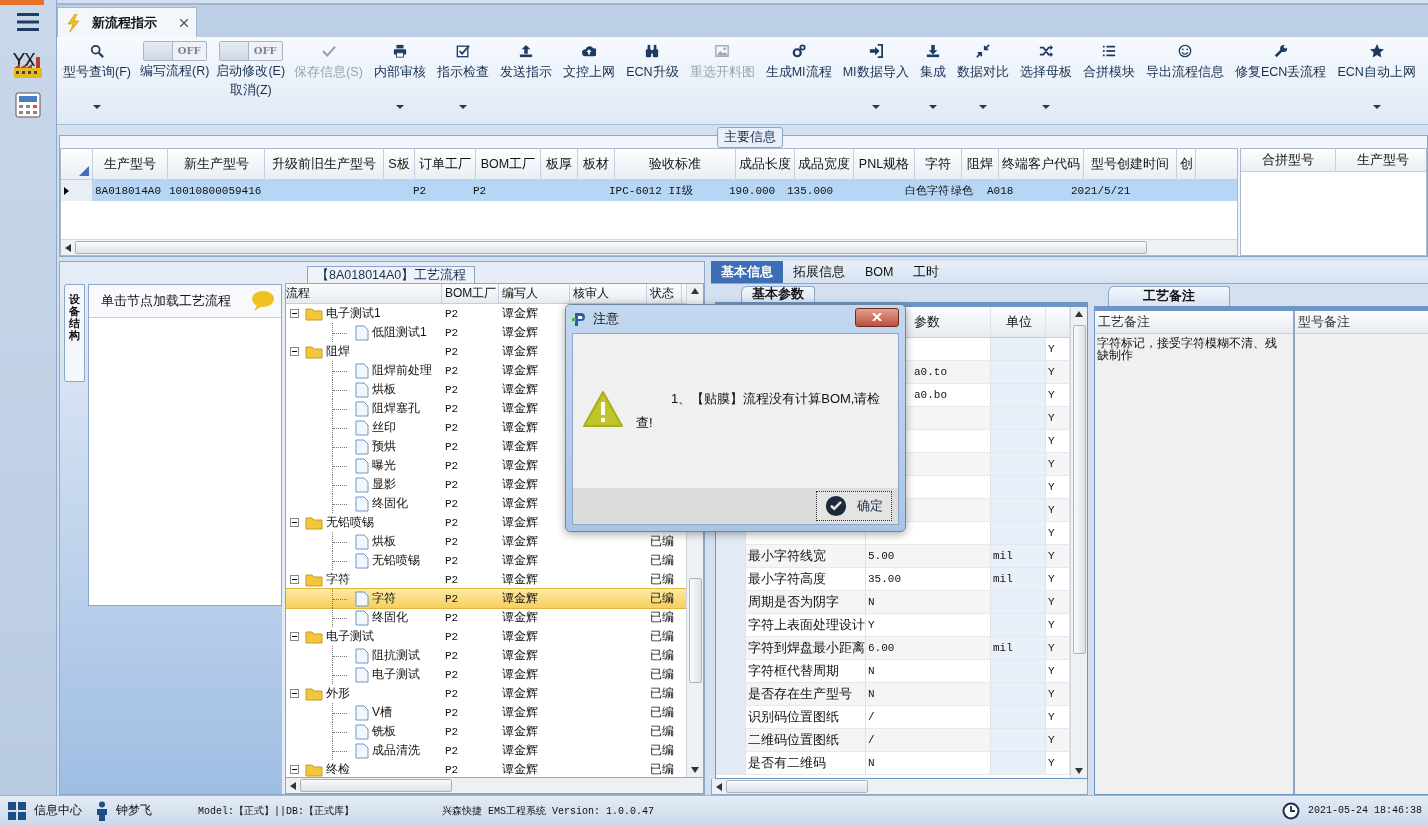 This screenshot has height=825, width=1428. I want to click on tree-node-label: V槽, so click(382, 712).